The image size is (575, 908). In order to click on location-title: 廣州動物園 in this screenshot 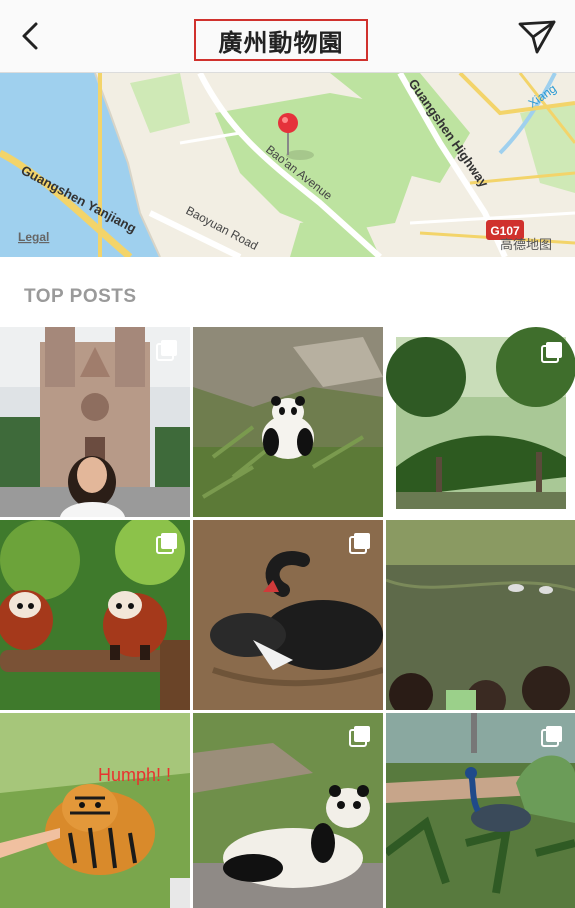, I will do `click(281, 43)`.